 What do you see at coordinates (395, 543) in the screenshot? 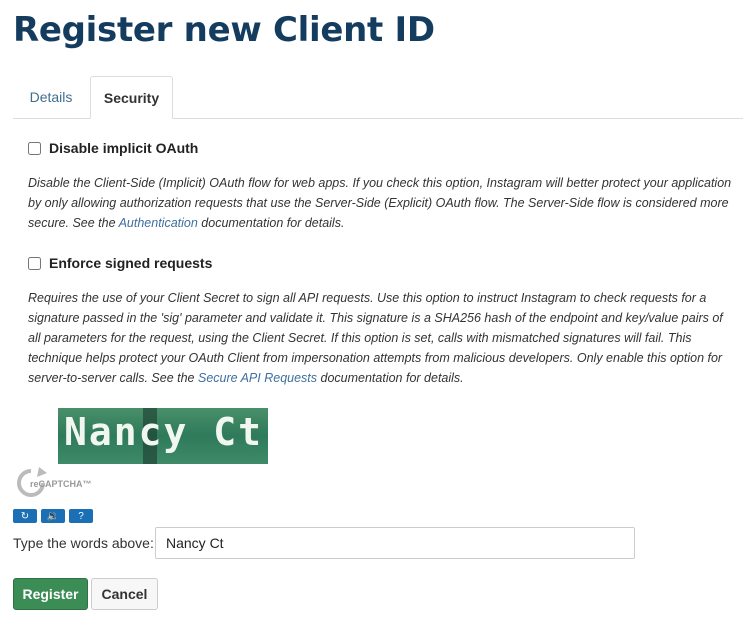
I see `captcha-response-input` at bounding box center [395, 543].